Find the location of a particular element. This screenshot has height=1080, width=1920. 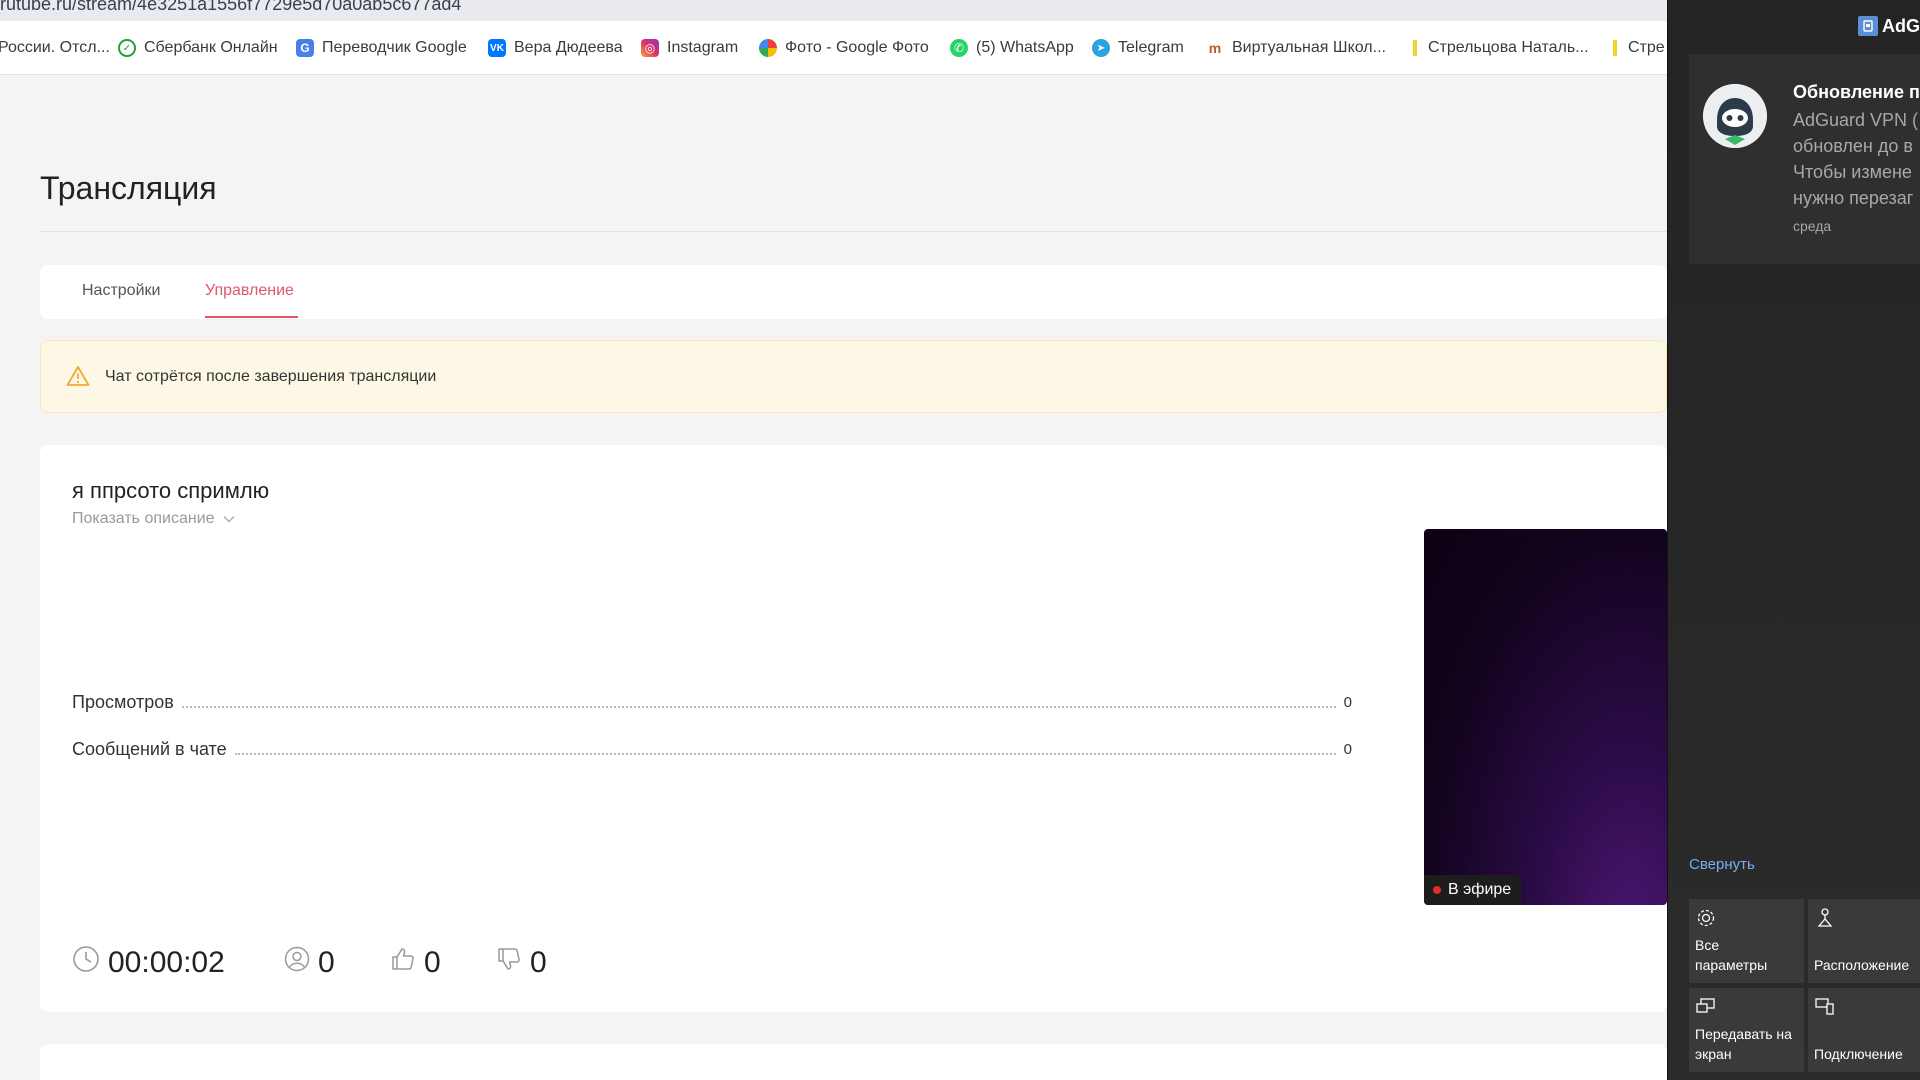

chat-messages-label: Сообщений в чате is located at coordinates (149, 749).